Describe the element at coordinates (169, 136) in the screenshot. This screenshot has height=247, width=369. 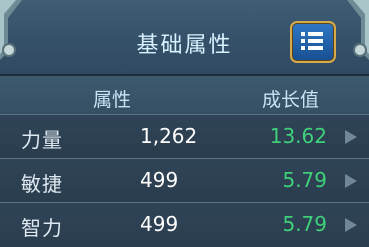
I see `attribute-value: 1,262` at that location.